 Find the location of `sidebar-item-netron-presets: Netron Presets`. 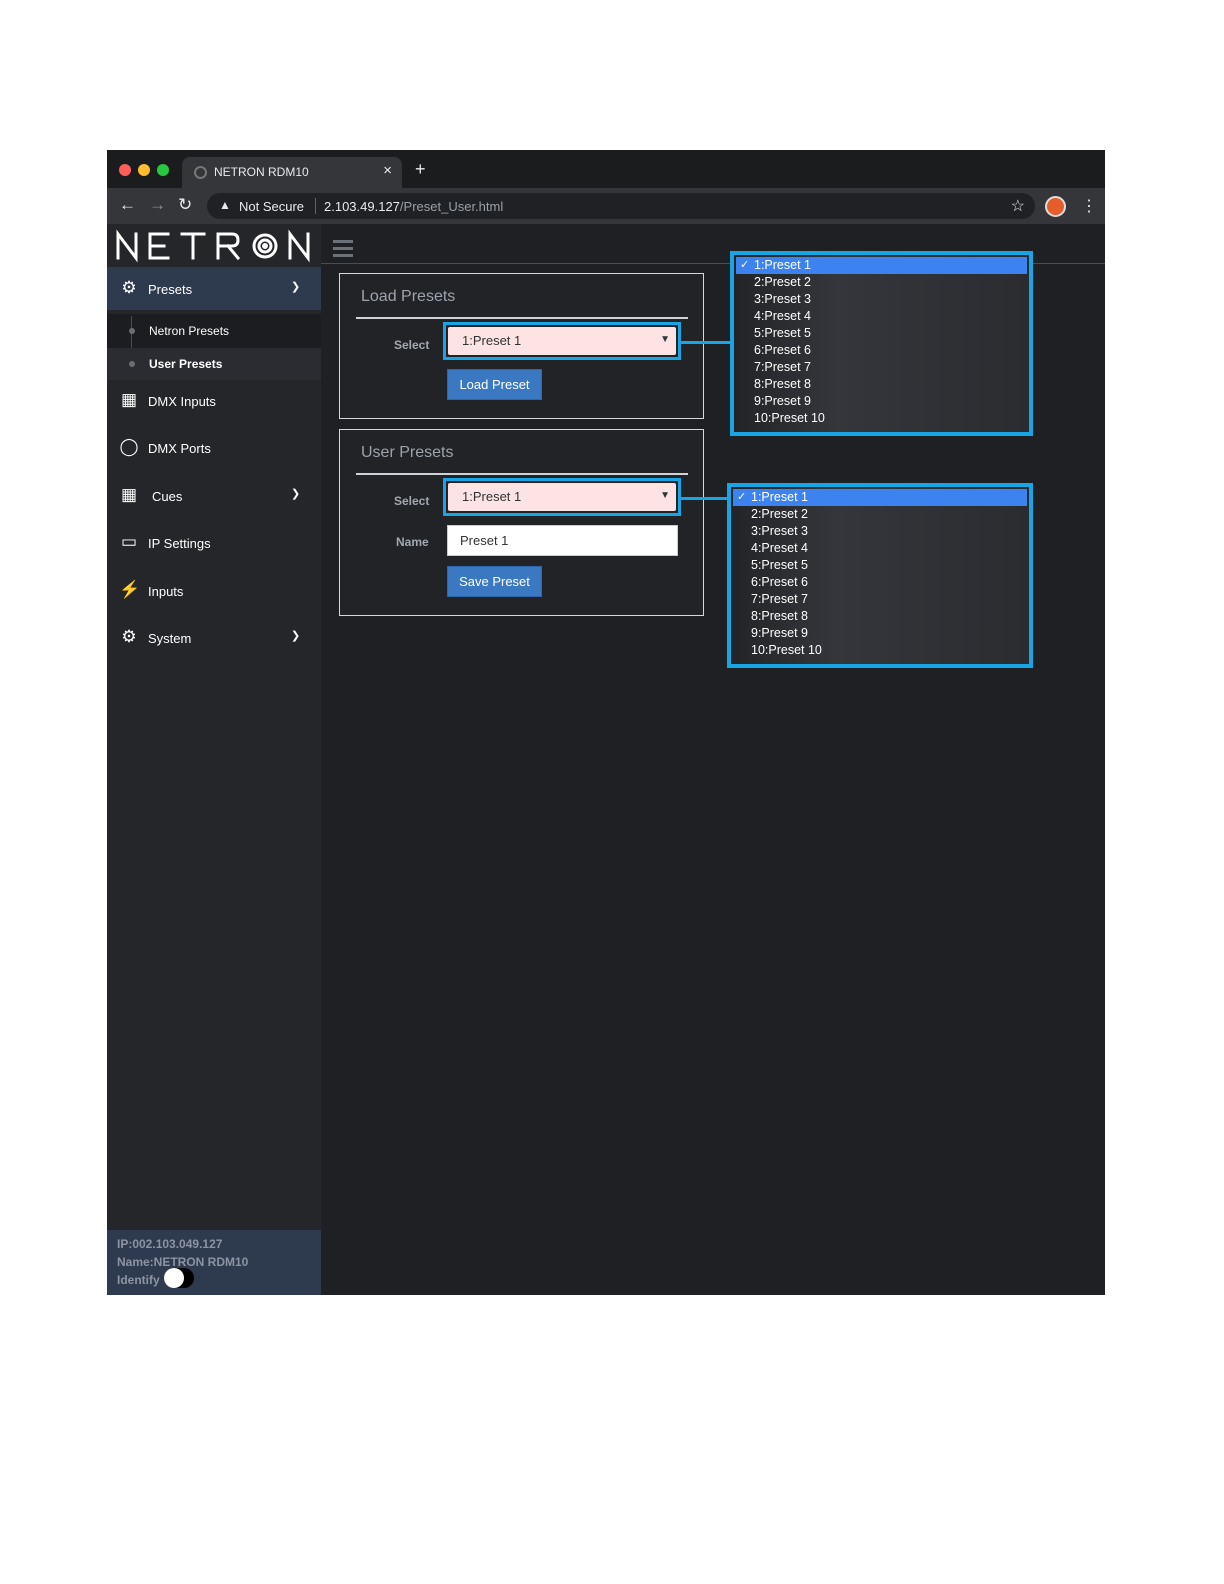

sidebar-item-netron-presets: Netron Presets is located at coordinates (214, 331).